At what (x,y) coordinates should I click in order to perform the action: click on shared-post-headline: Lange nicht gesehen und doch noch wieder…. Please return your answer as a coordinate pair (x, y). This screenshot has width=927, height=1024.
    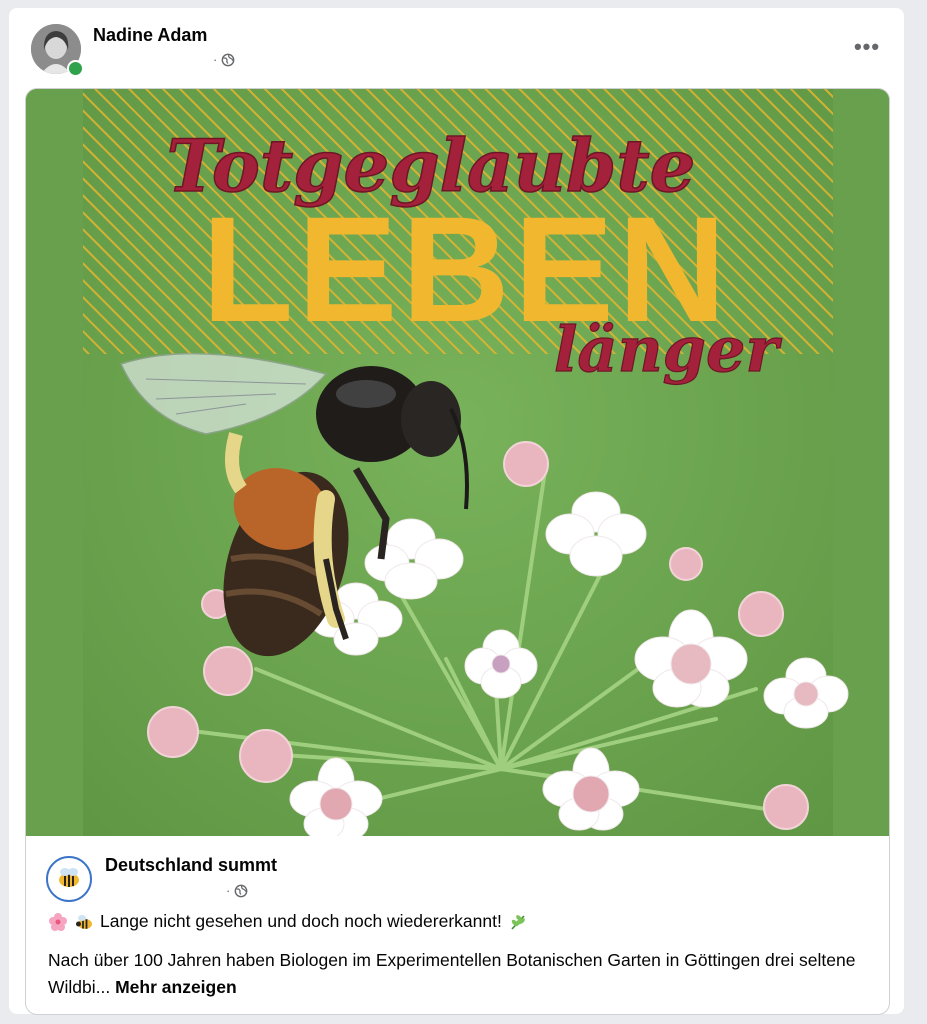
    Looking at the image, I should click on (288, 921).